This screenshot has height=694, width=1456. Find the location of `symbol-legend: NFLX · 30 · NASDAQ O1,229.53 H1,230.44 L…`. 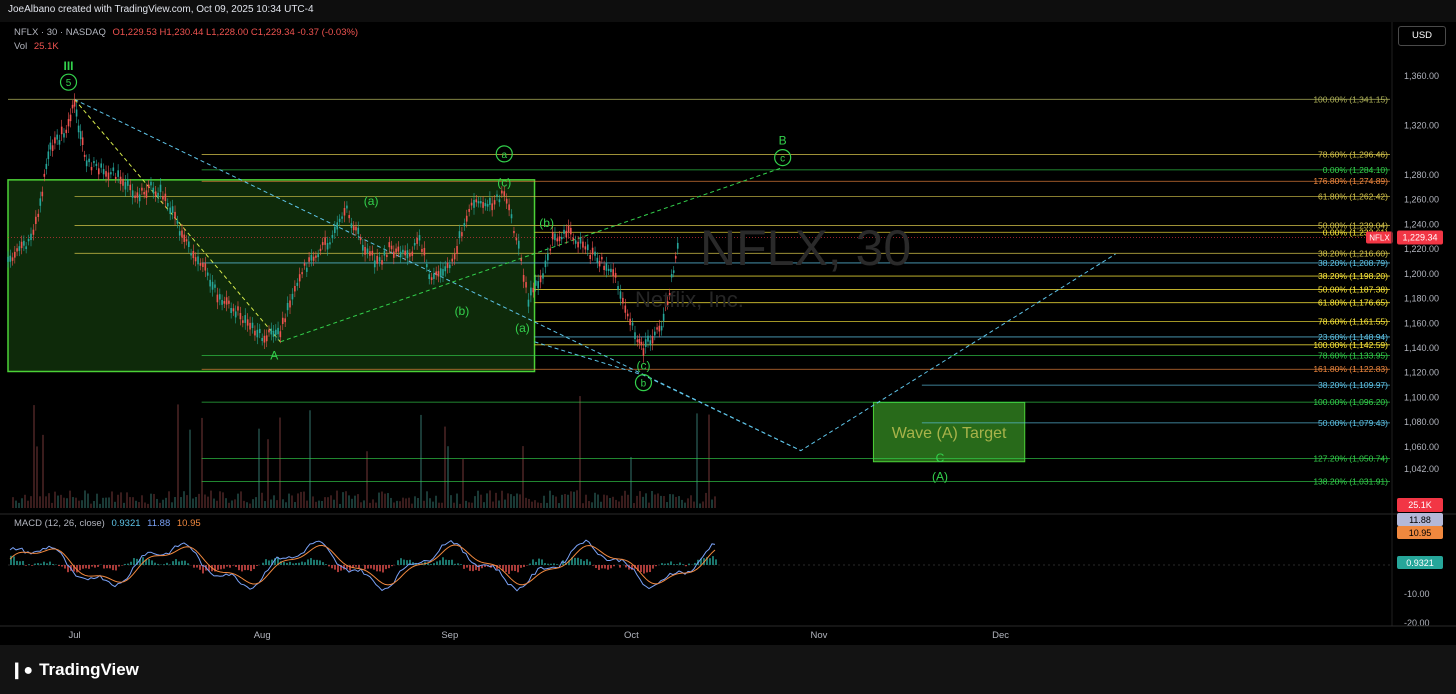

symbol-legend: NFLX · 30 · NASDAQ O1,229.53 H1,230.44 L… is located at coordinates (186, 32).